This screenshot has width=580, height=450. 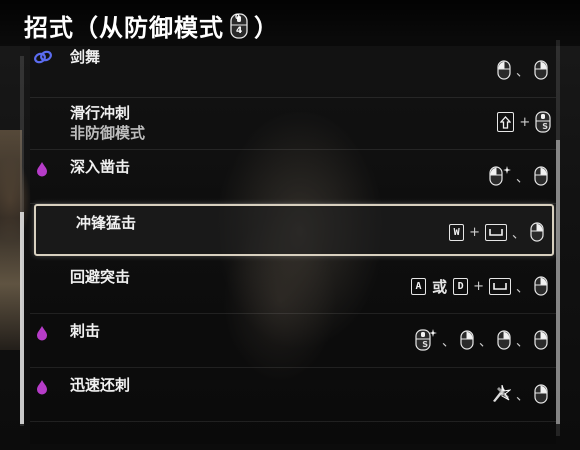 I want to click on move-inputs: + S, so click(x=524, y=122).